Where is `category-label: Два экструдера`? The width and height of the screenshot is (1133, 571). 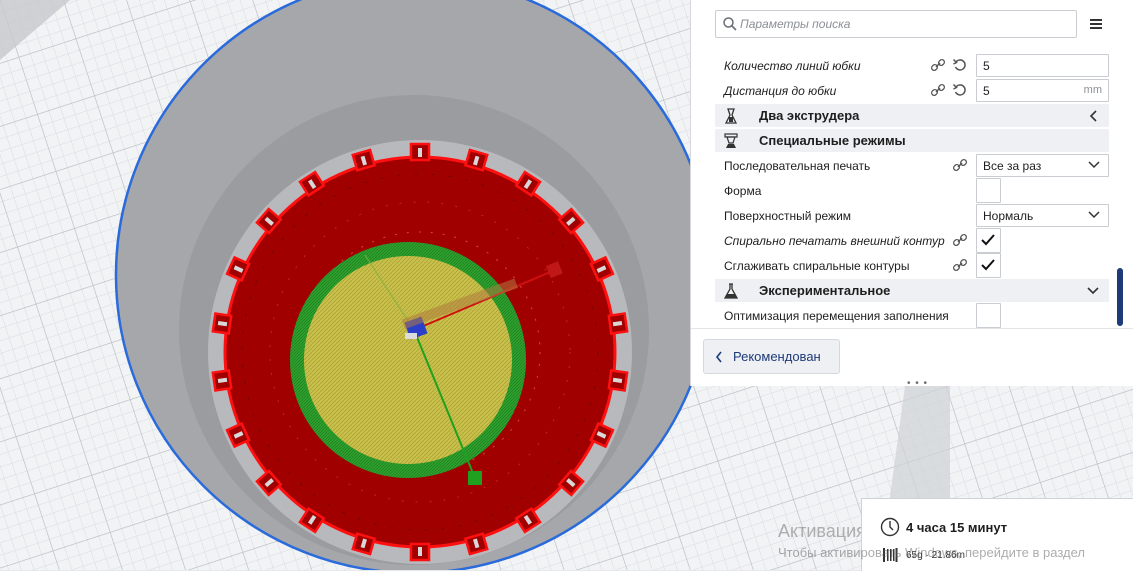
category-label: Два экструдера is located at coordinates (809, 115).